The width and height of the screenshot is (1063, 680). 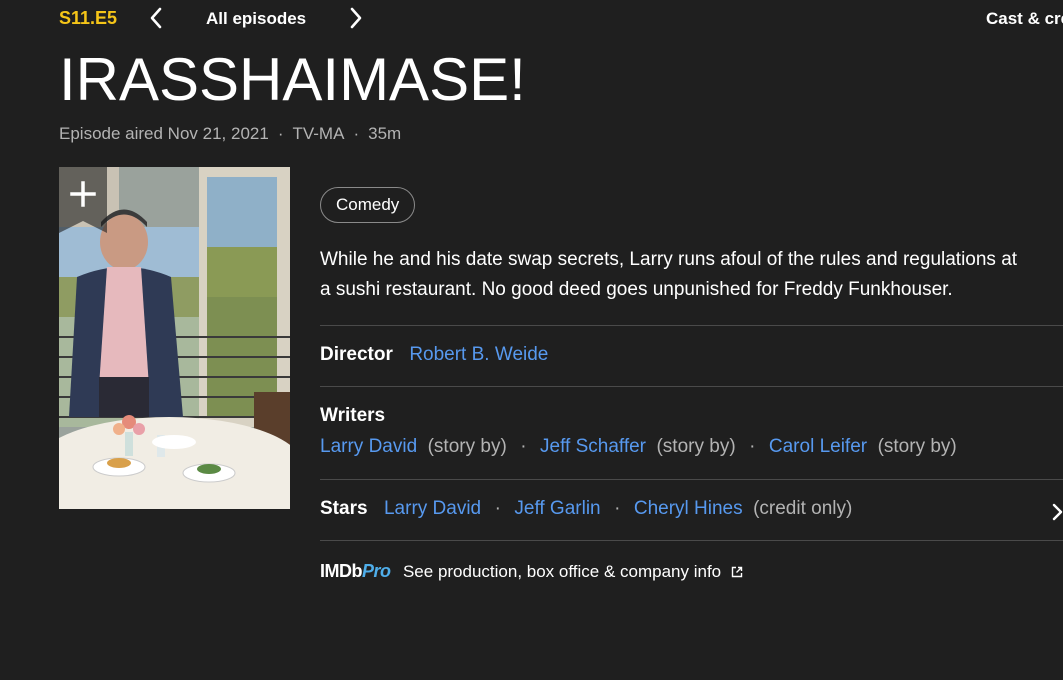 What do you see at coordinates (368, 446) in the screenshot?
I see `writer-link: Larry David` at bounding box center [368, 446].